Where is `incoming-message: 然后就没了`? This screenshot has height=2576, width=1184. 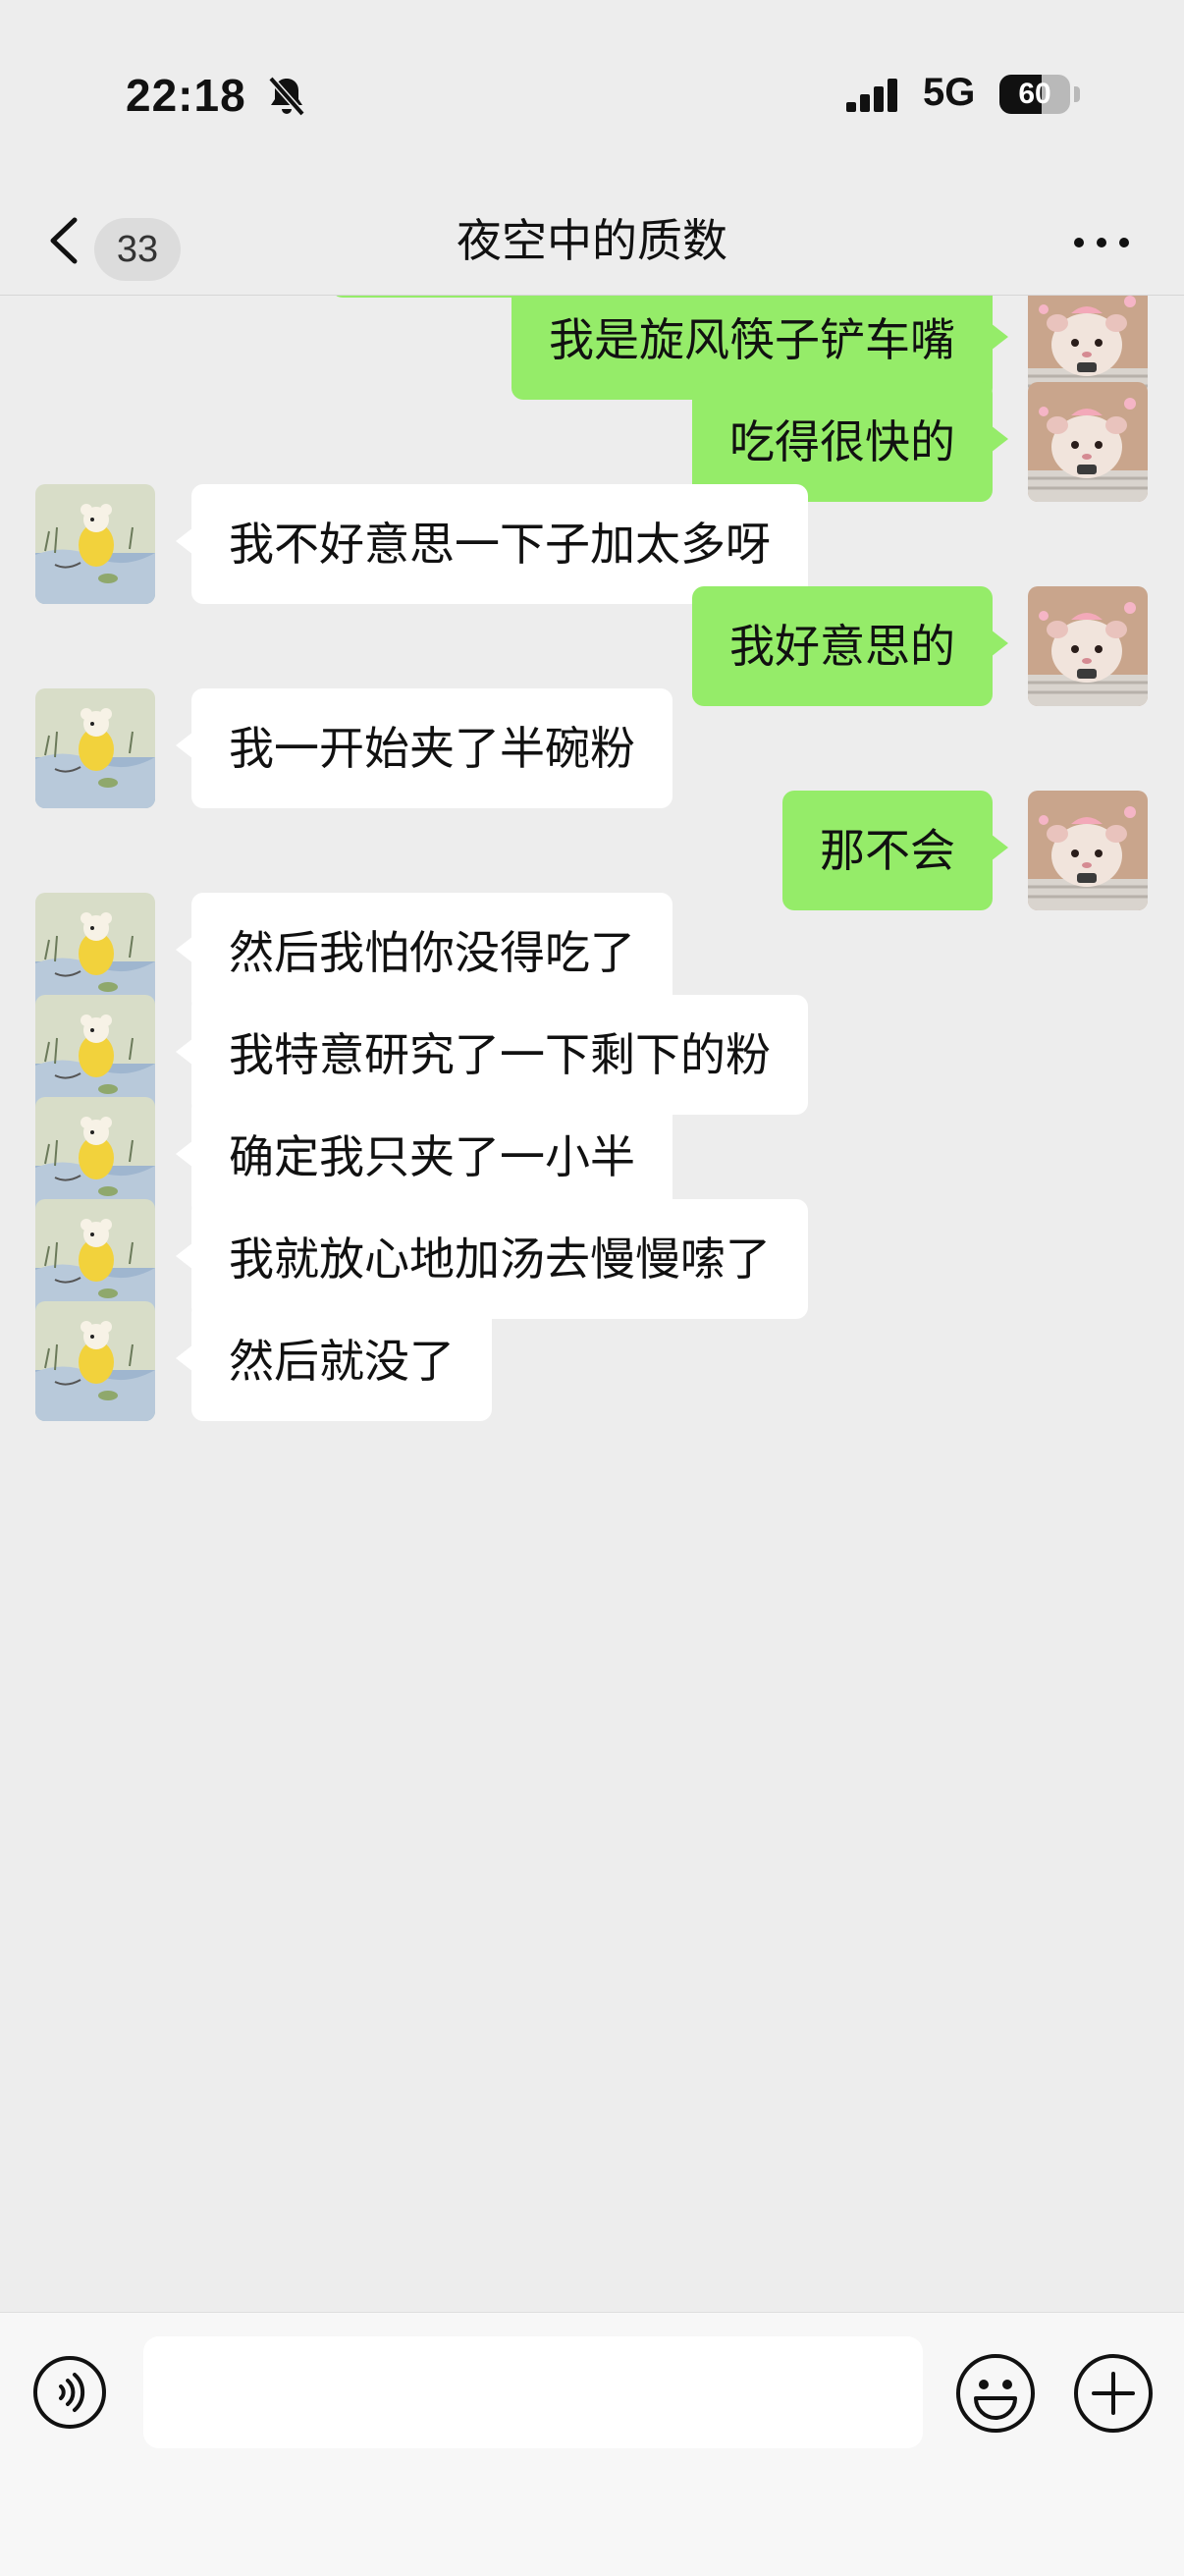 incoming-message: 然后就没了 is located at coordinates (592, 1362).